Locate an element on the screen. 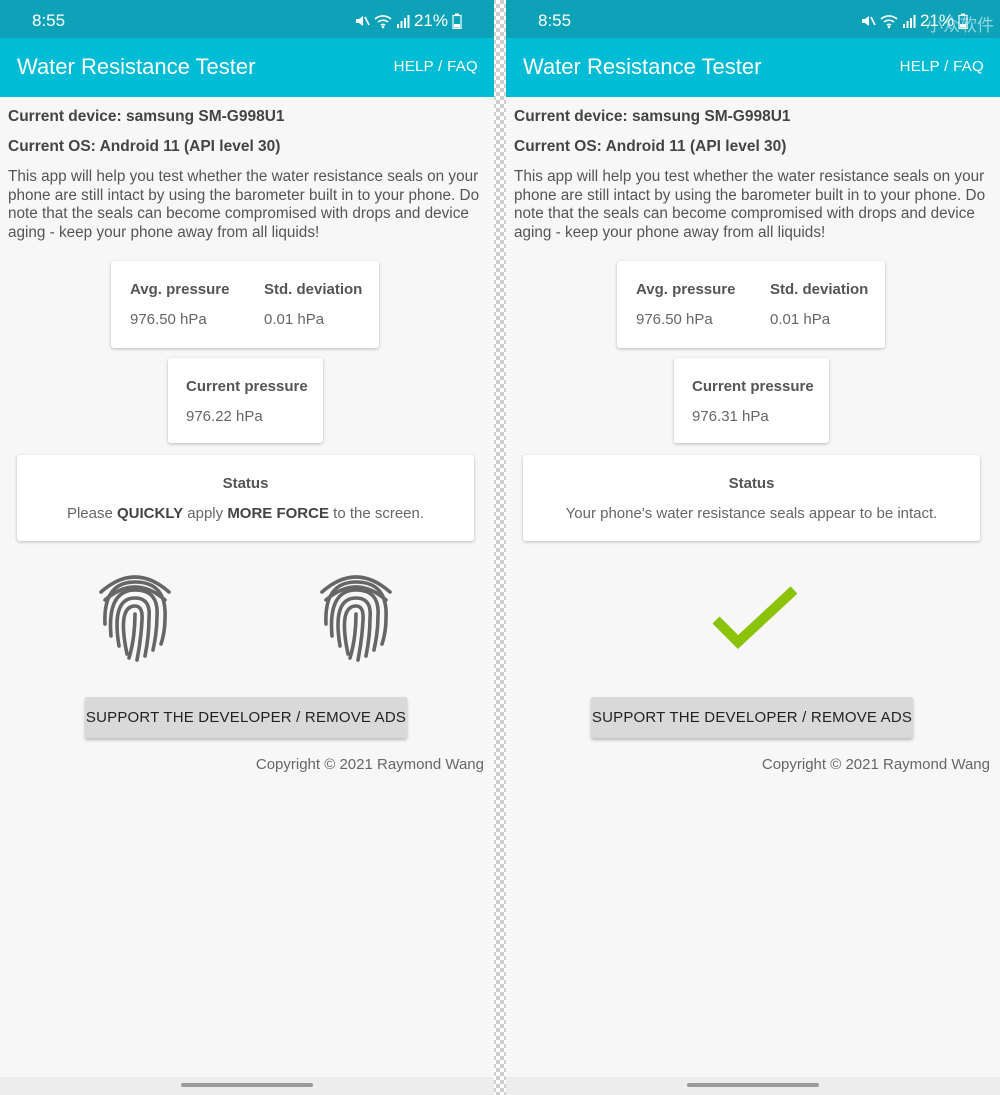  current-pressure-card: Current pressure 976.22 hPa is located at coordinates (245, 400).